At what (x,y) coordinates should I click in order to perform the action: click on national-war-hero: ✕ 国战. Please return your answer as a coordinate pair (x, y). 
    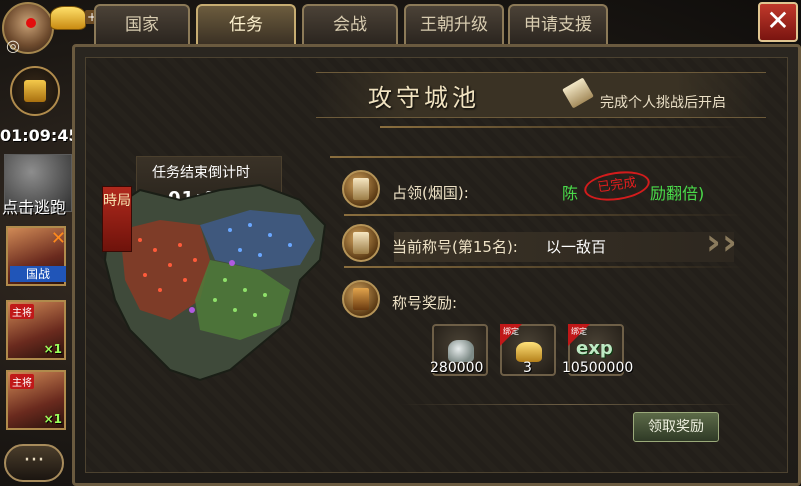
    Looking at the image, I should click on (36, 256).